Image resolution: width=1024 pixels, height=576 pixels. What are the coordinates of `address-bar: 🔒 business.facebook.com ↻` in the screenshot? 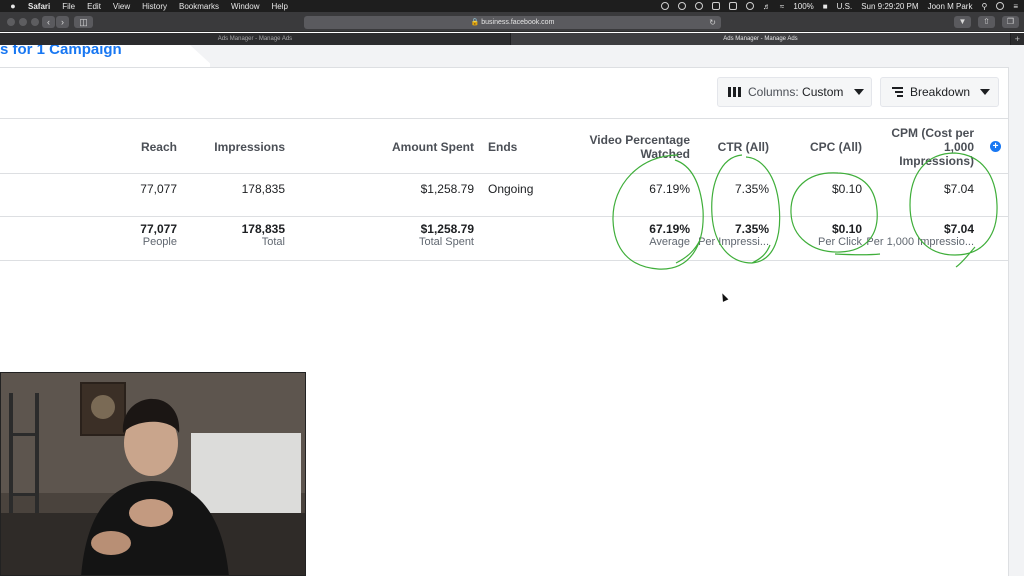 It's located at (512, 22).